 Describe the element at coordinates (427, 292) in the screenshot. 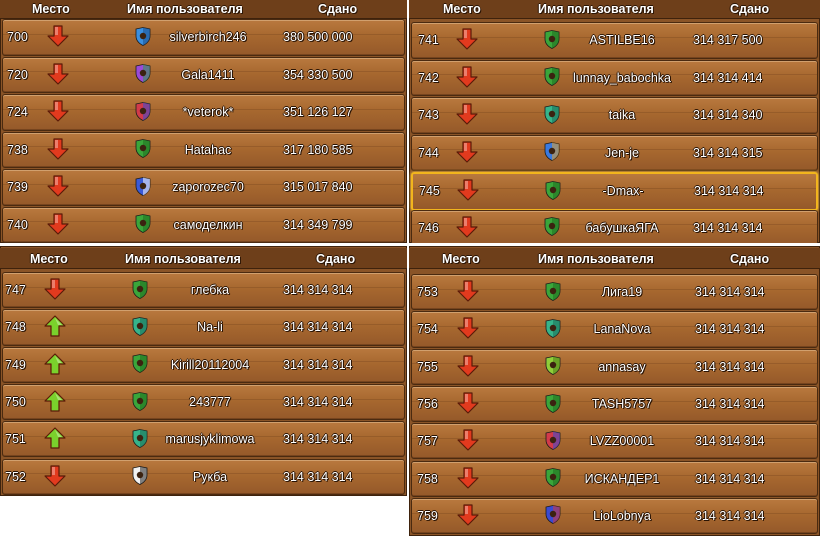

I see `rank-number: 753` at that location.